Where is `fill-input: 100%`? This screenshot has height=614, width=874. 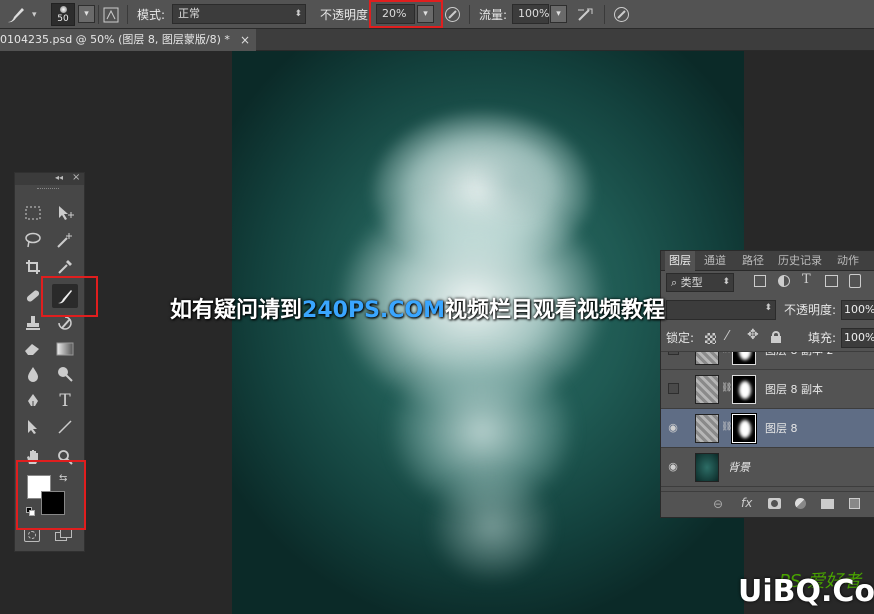 fill-input: 100% is located at coordinates (857, 338).